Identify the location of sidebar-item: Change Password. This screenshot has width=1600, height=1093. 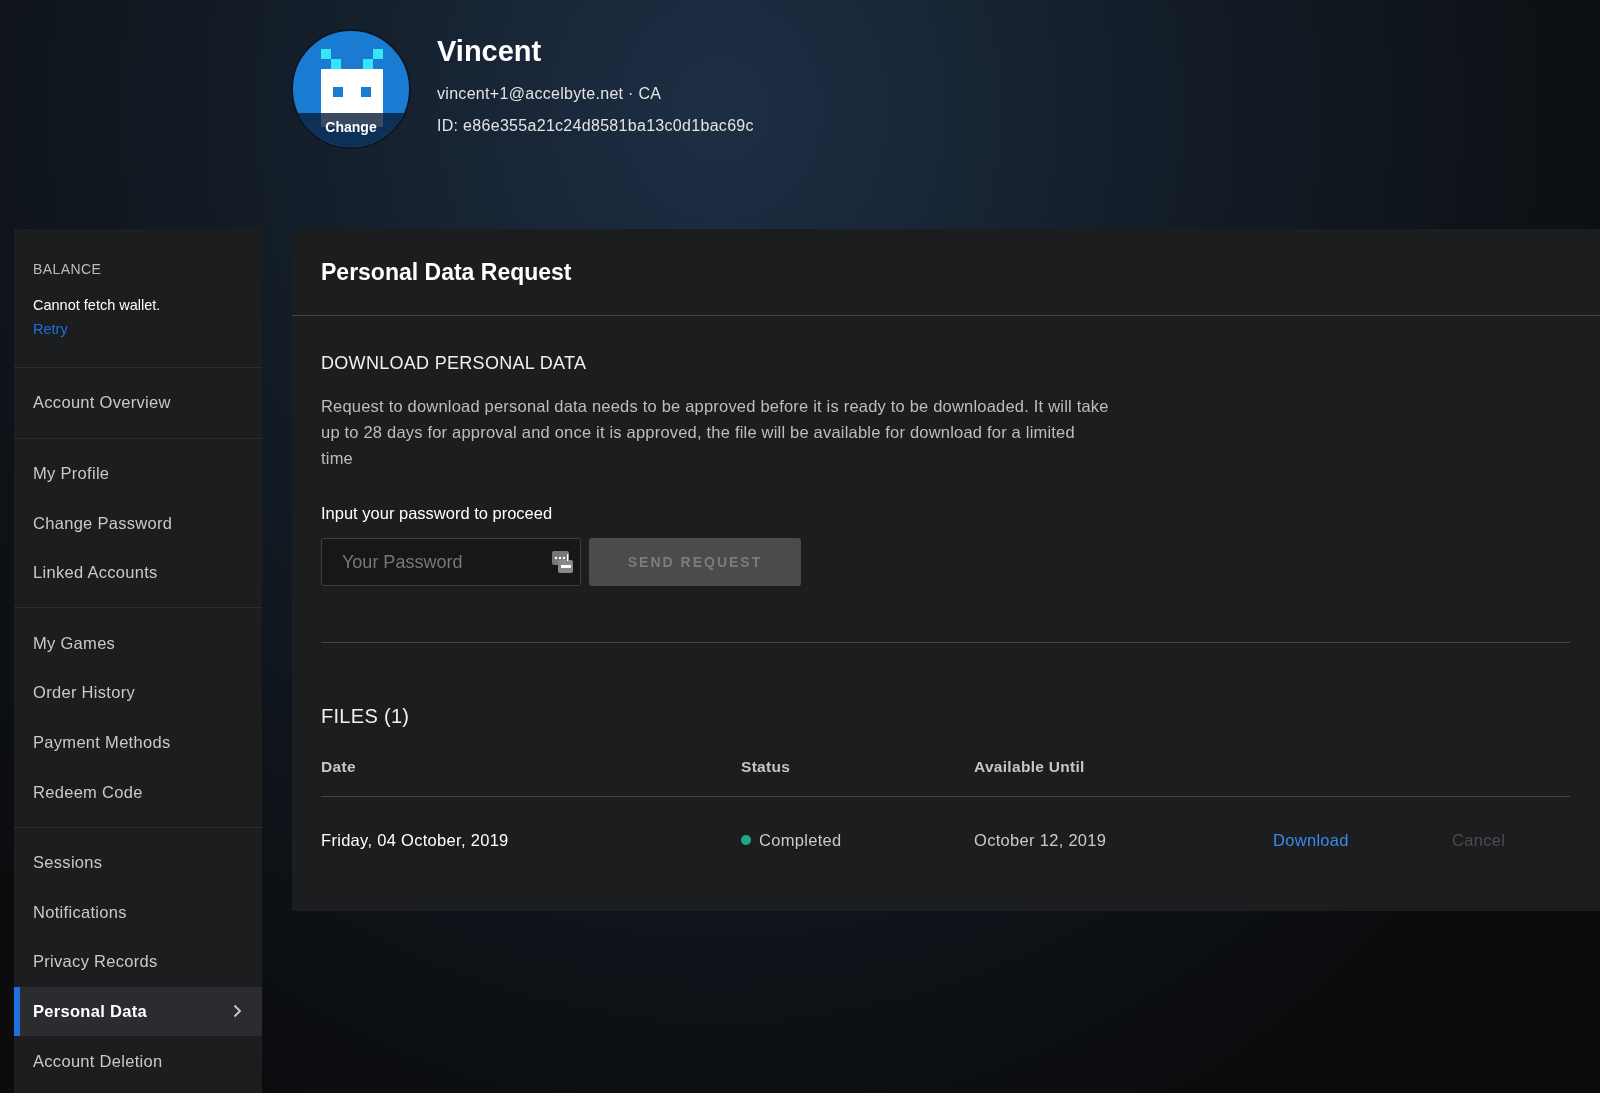
(138, 523).